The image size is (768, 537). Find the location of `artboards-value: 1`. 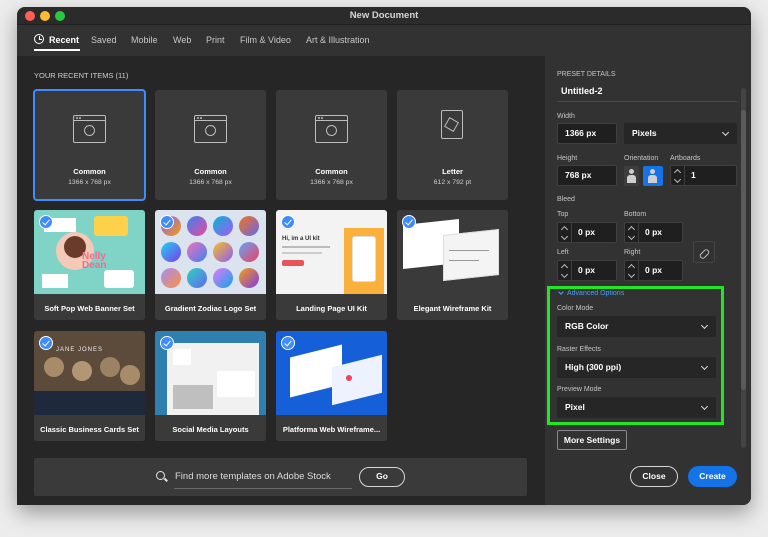

artboards-value: 1 is located at coordinates (693, 175).